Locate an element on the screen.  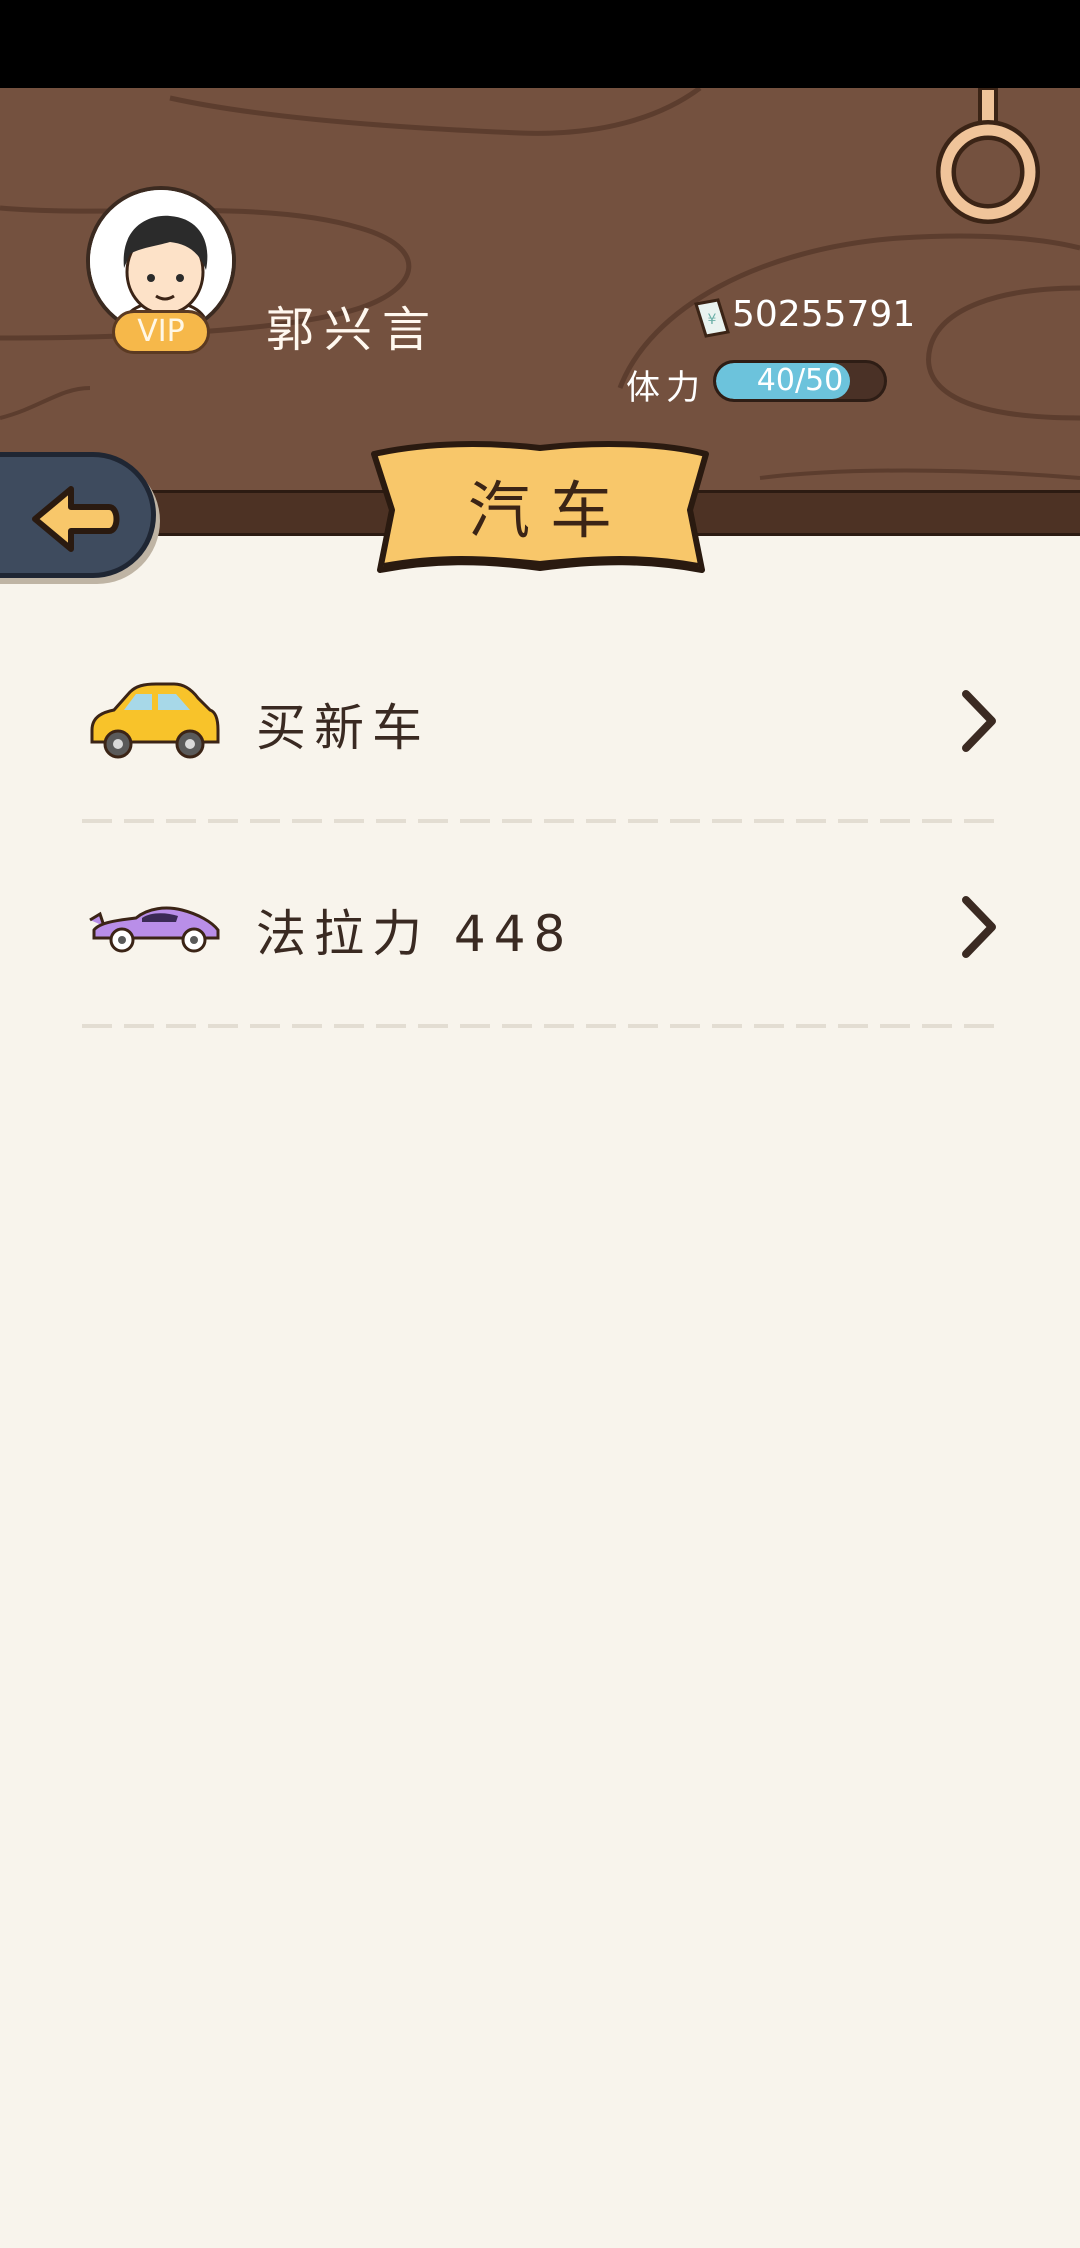
stamina-text: 40/50 is located at coordinates (800, 380).